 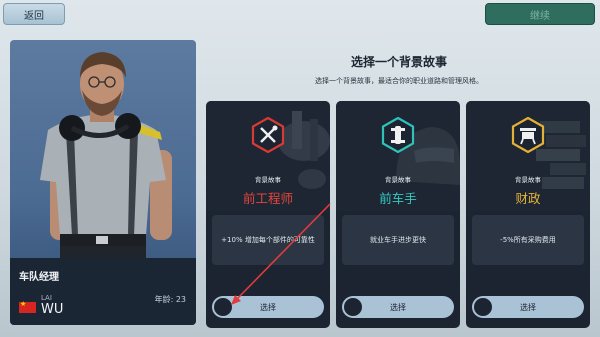 I want to click on card-description: 就业车手进步更快, so click(x=398, y=240).